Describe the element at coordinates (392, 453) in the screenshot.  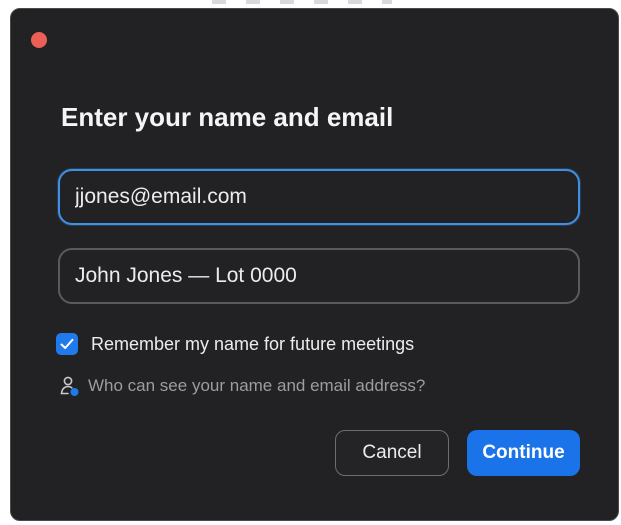
I see `cancel-button: Cancel` at that location.